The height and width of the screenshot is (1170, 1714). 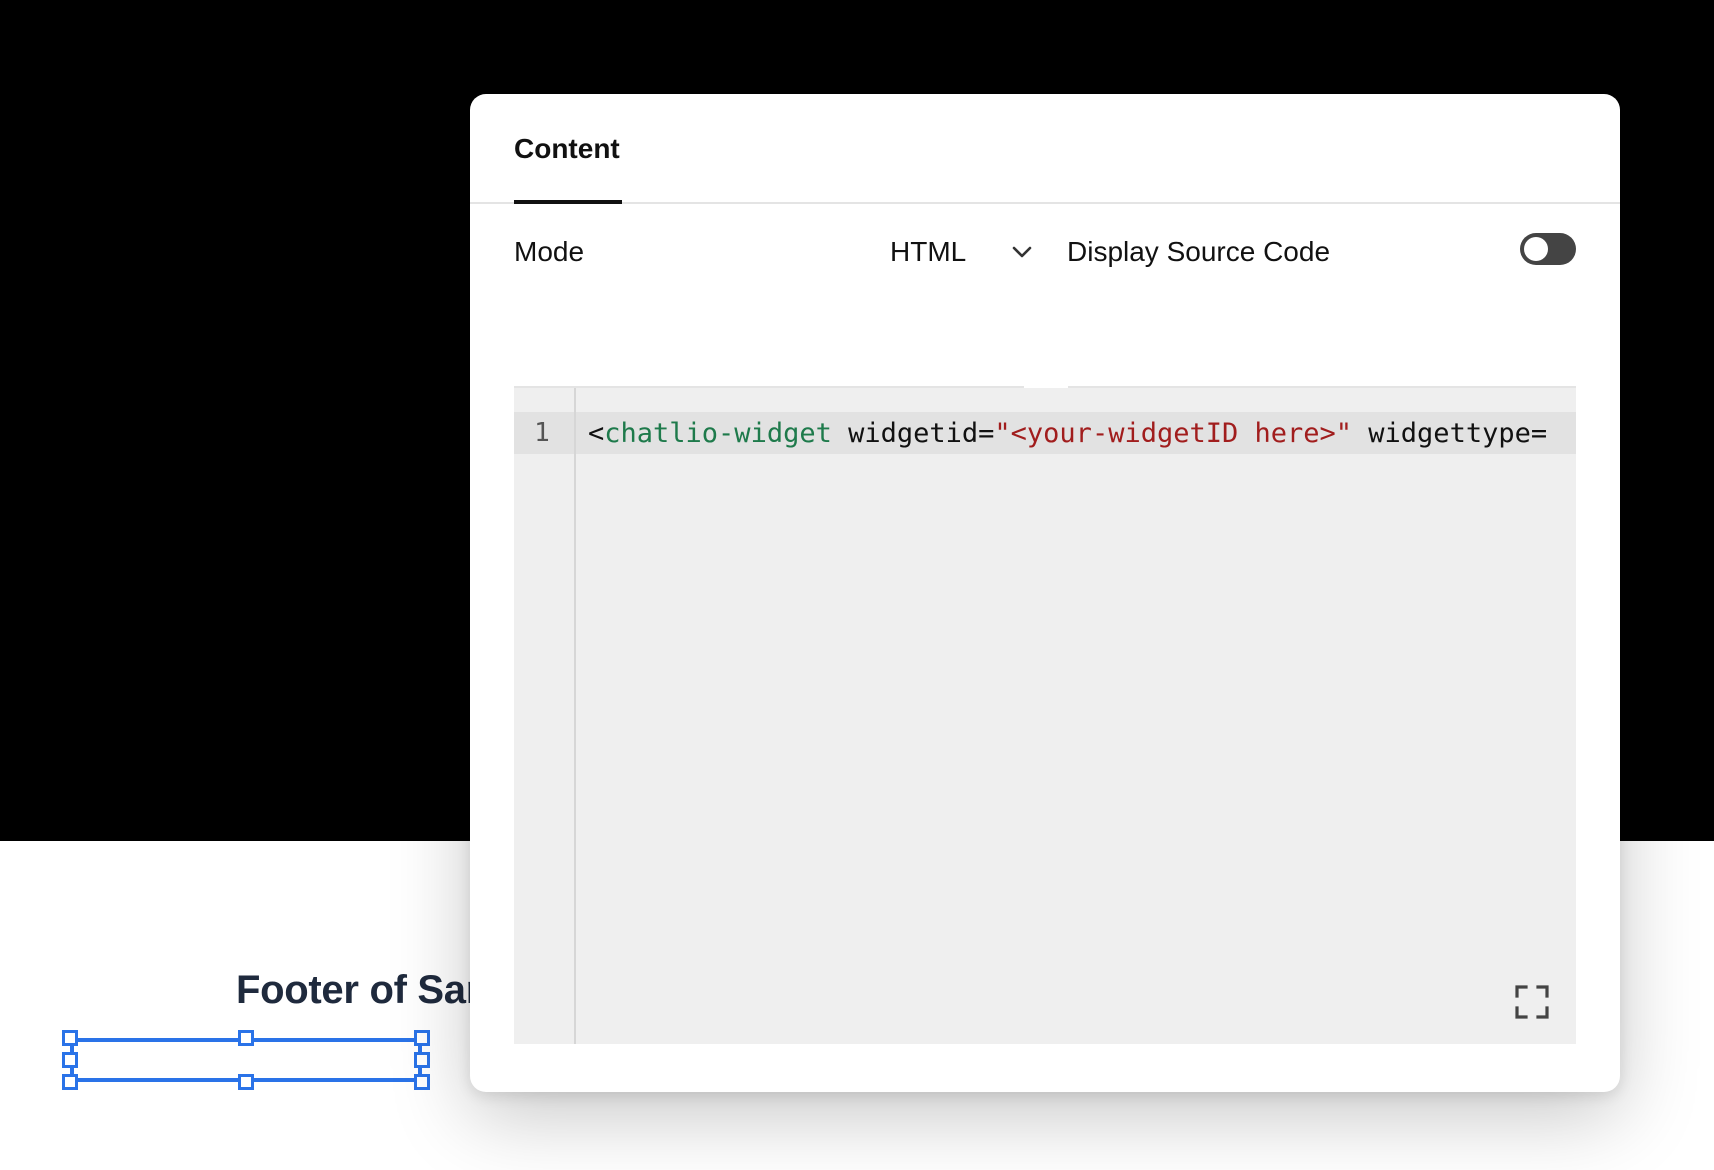 I want to click on resize-handle-top-right, so click(x=422, y=1038).